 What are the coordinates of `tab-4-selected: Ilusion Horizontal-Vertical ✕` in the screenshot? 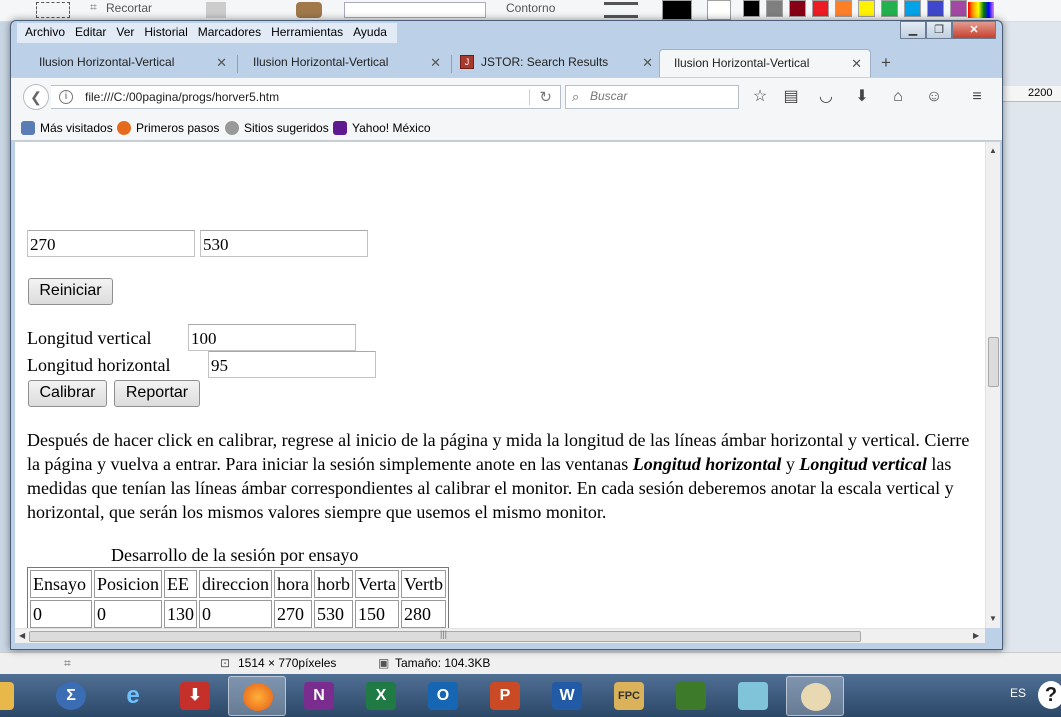 It's located at (765, 63).